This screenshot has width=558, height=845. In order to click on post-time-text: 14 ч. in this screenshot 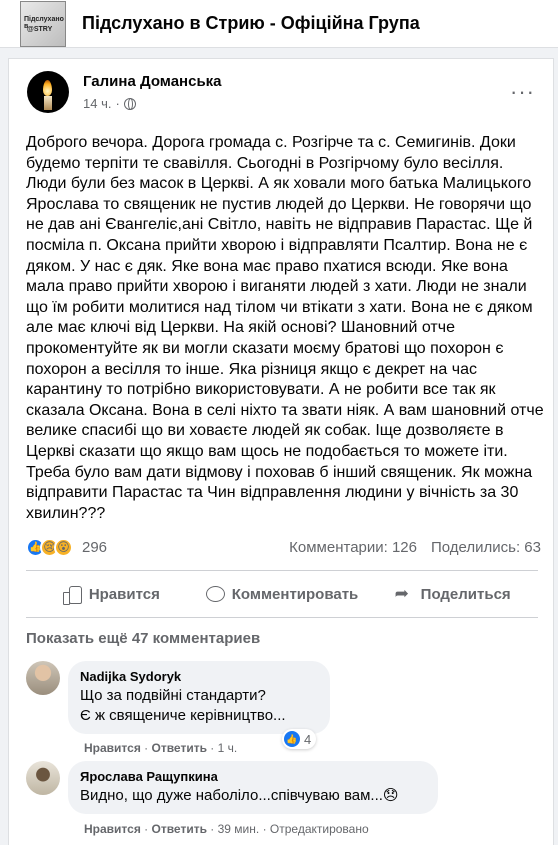, I will do `click(97, 103)`.